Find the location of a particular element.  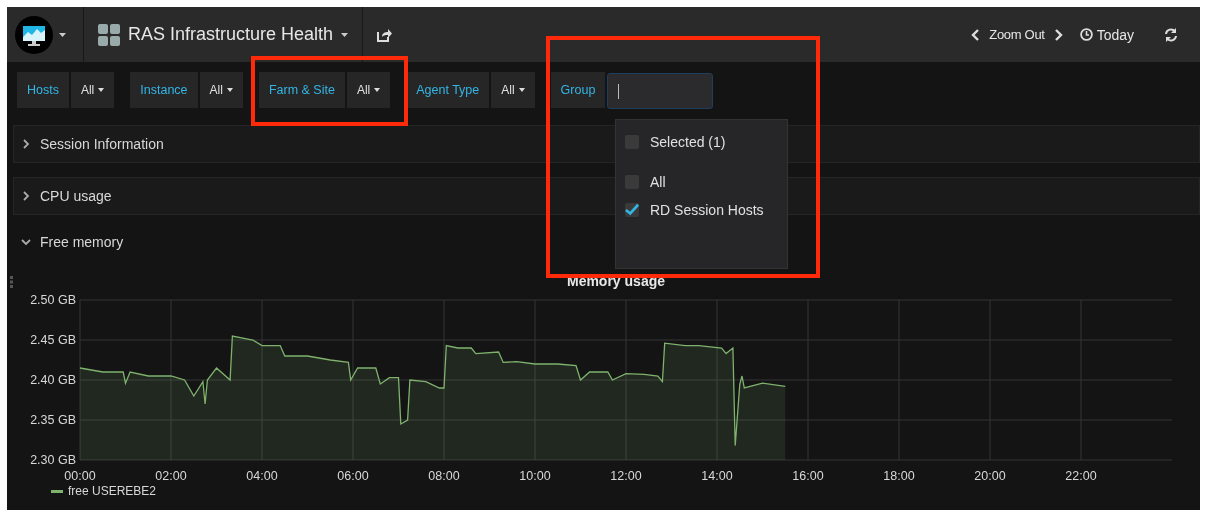

axis-label: 2.50 GB is located at coordinates (53, 300).